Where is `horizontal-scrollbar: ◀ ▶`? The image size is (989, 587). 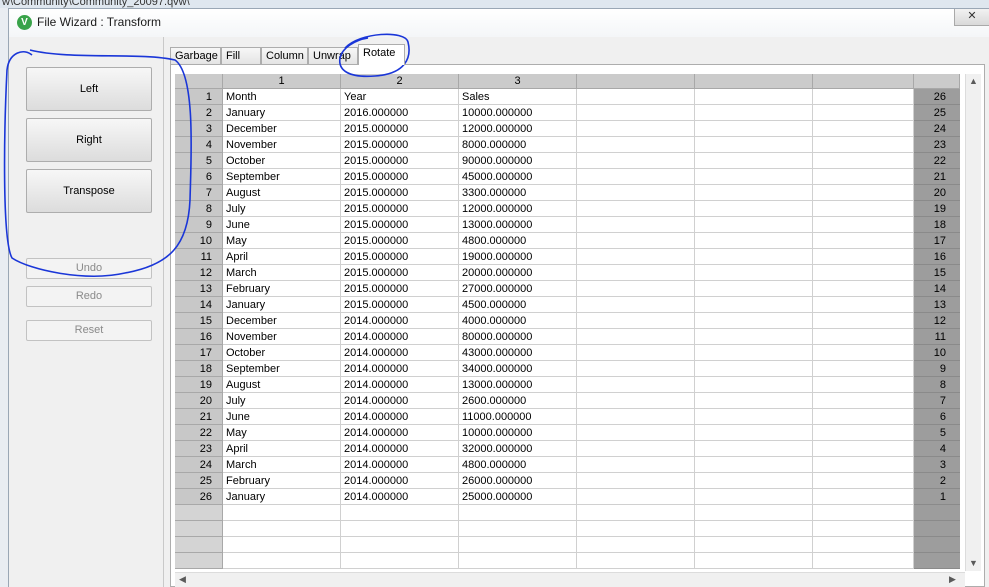
horizontal-scrollbar: ◀ ▶ is located at coordinates (570, 579).